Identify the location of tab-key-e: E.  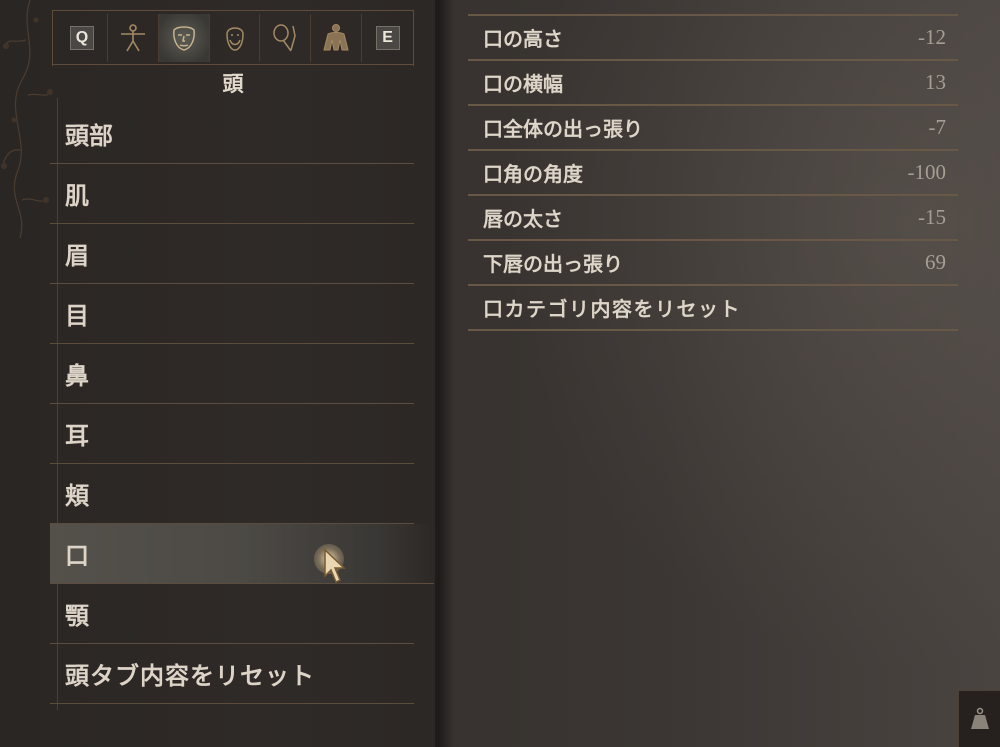
(387, 38).